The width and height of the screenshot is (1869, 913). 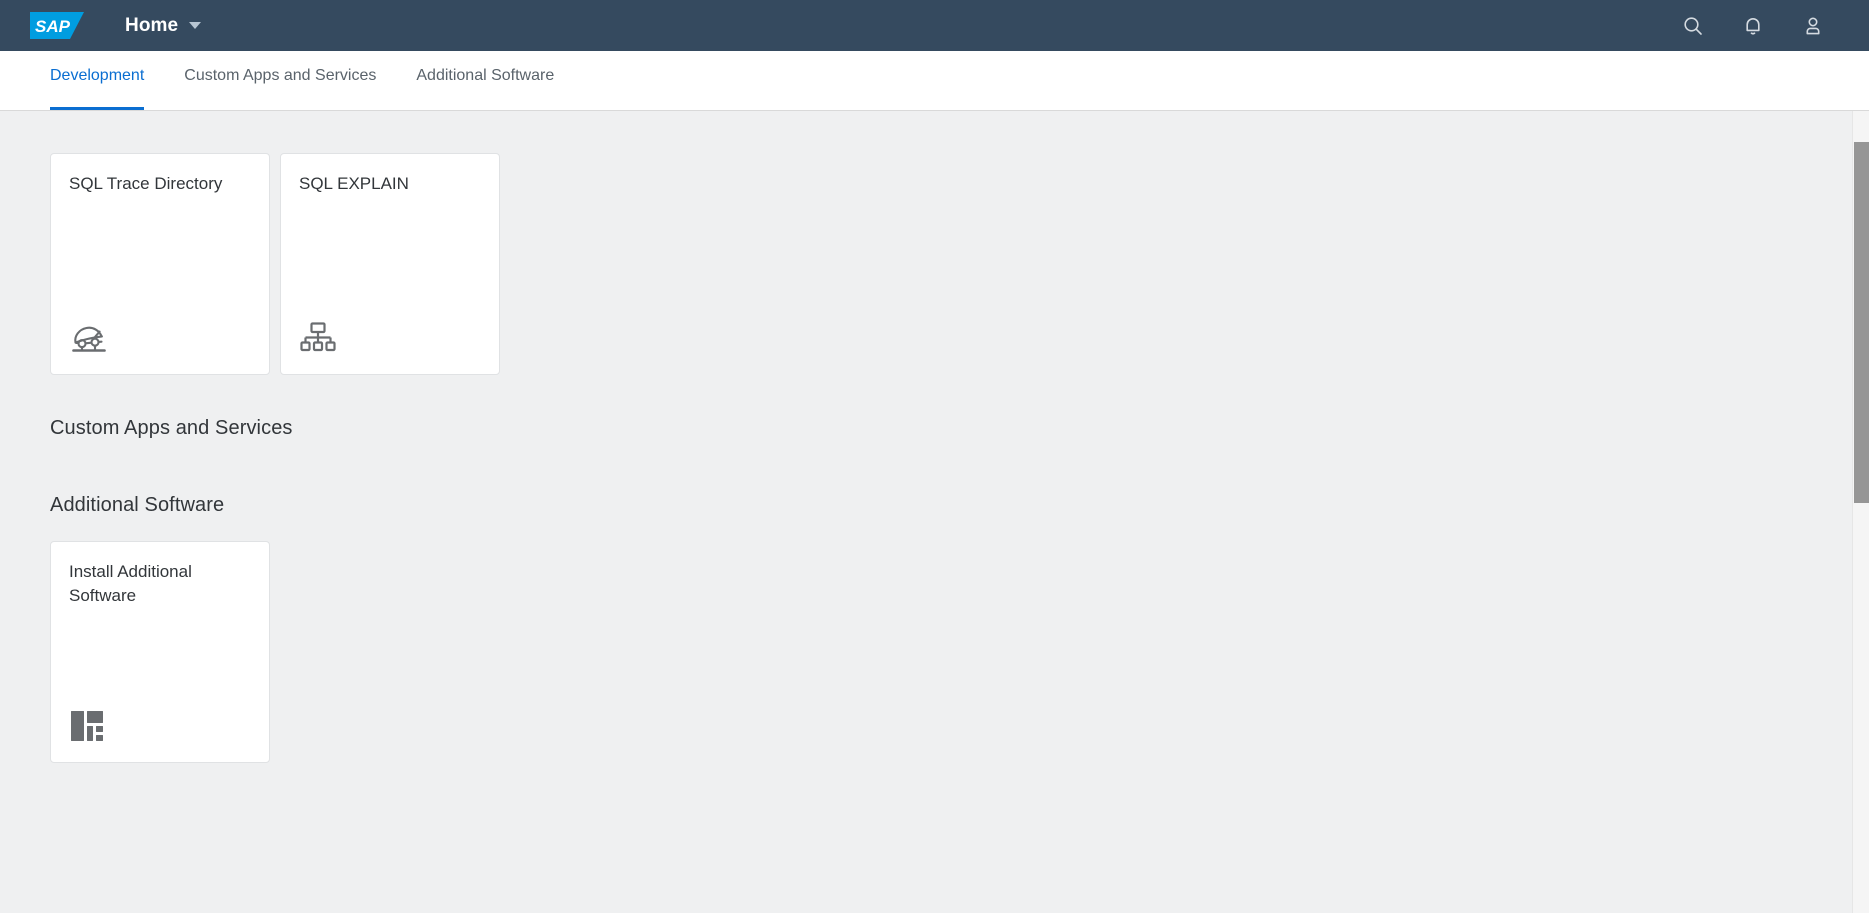 What do you see at coordinates (53, 26) in the screenshot?
I see `svg-text: SAP` at bounding box center [53, 26].